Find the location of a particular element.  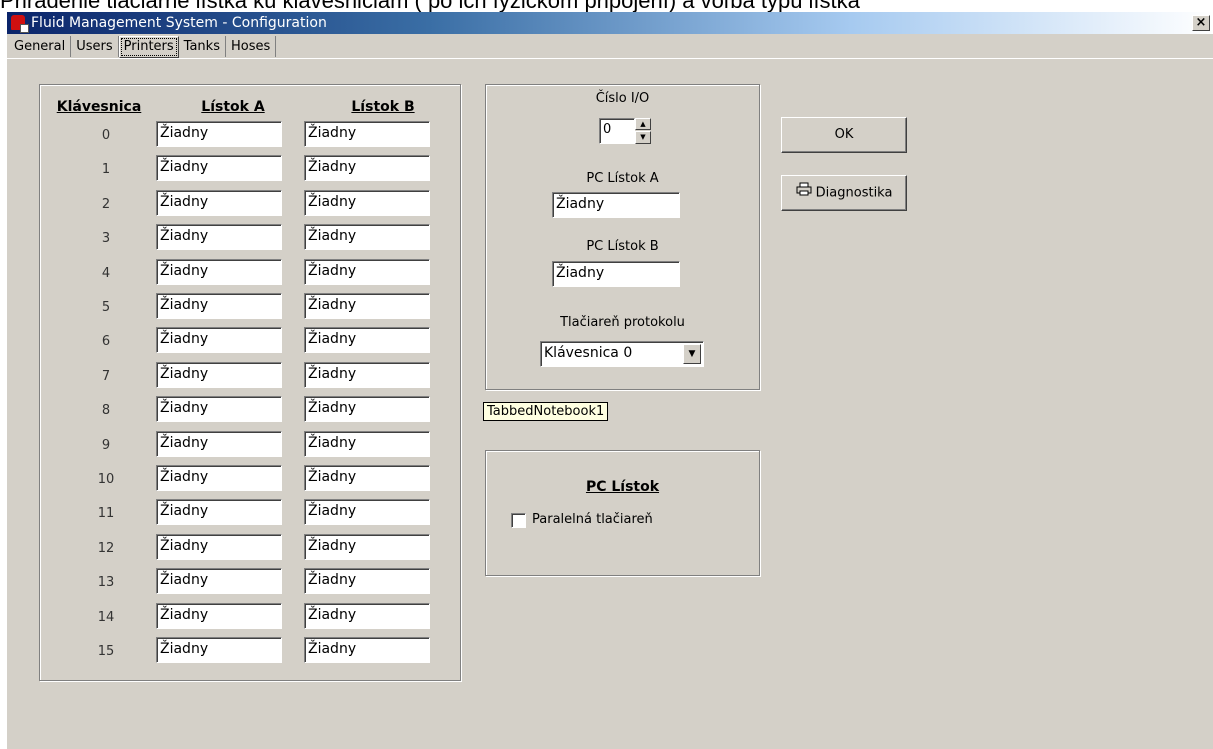

table-row: 12 Žiadny Žiadny is located at coordinates (250, 547).